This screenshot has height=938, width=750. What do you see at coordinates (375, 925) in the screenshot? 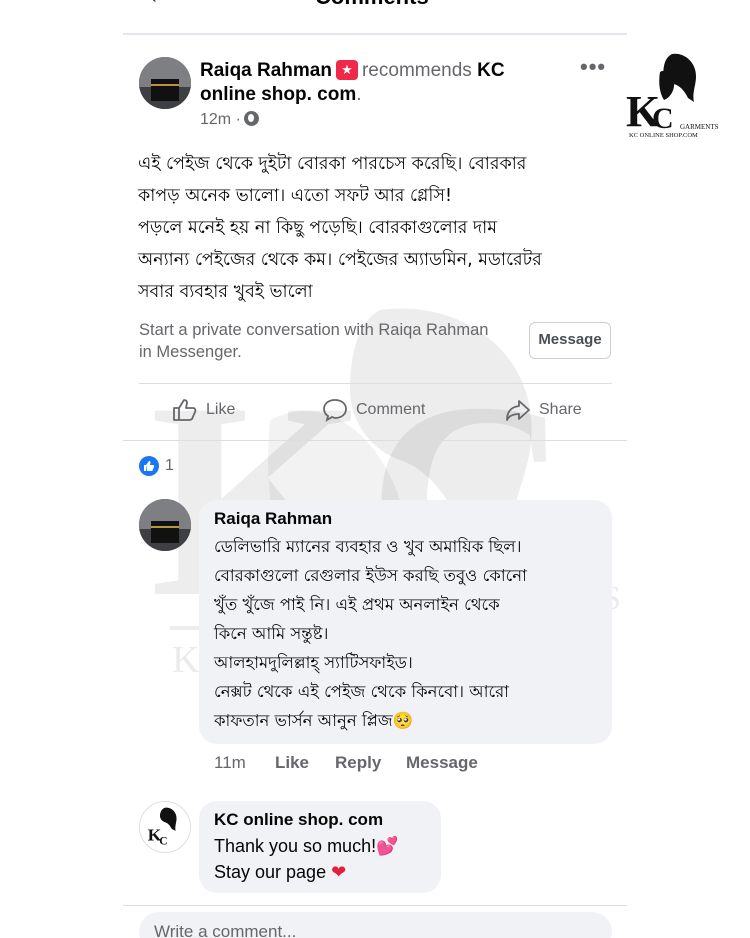
I see `write-comment-input` at bounding box center [375, 925].